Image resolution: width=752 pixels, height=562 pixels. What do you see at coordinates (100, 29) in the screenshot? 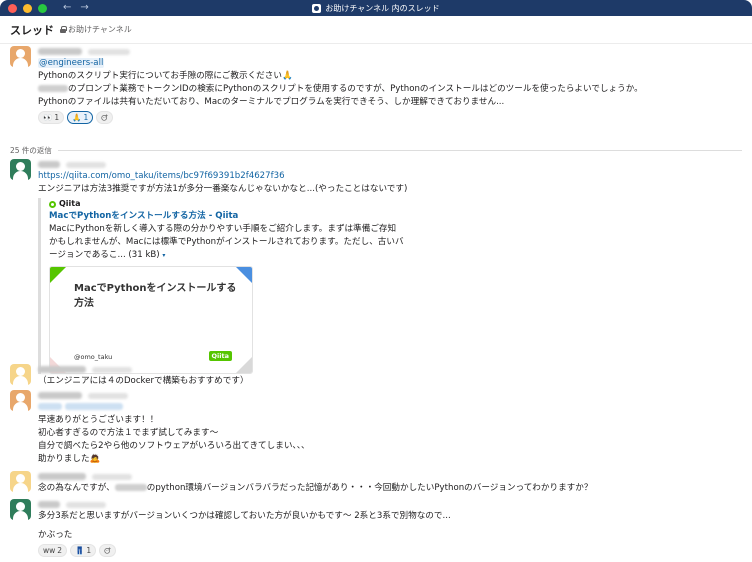
I see `channel-name: お助けチャンネル` at bounding box center [100, 29].